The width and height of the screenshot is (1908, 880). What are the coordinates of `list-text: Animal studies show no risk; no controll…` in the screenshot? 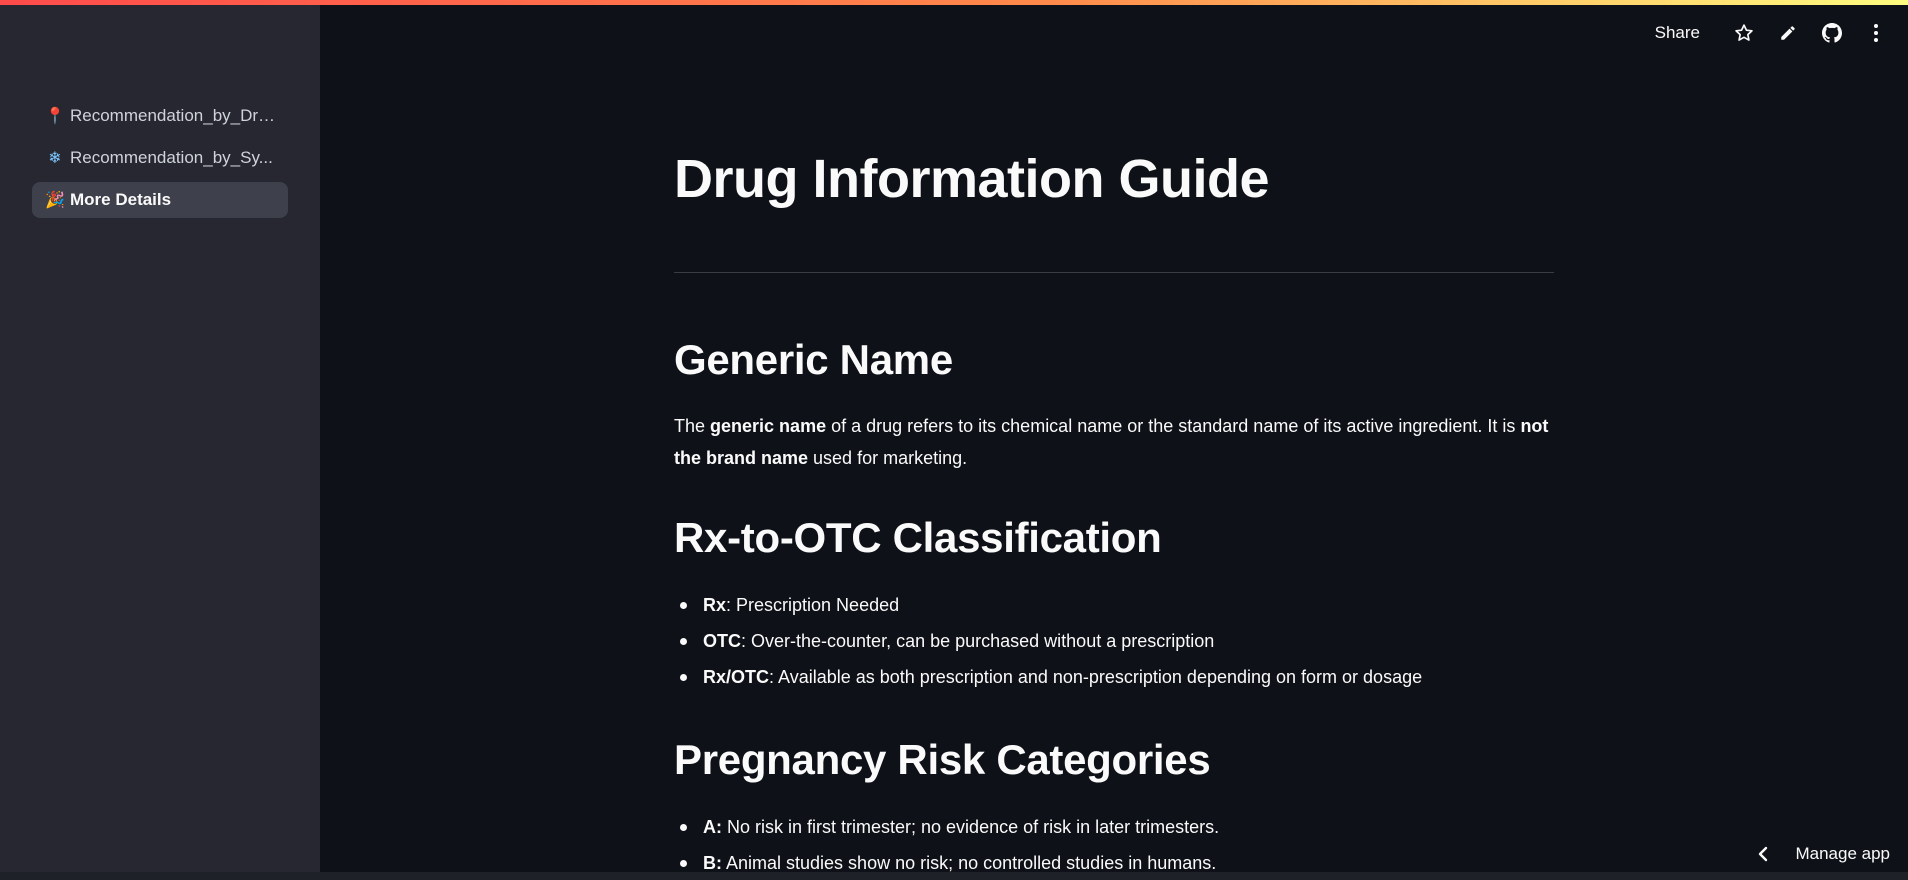 It's located at (969, 863).